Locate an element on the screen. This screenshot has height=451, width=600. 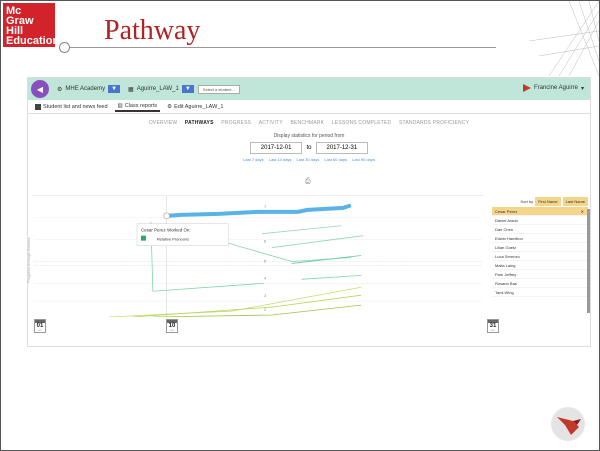
tooltip-item: Relative Pronouns is located at coordinates (173, 239).